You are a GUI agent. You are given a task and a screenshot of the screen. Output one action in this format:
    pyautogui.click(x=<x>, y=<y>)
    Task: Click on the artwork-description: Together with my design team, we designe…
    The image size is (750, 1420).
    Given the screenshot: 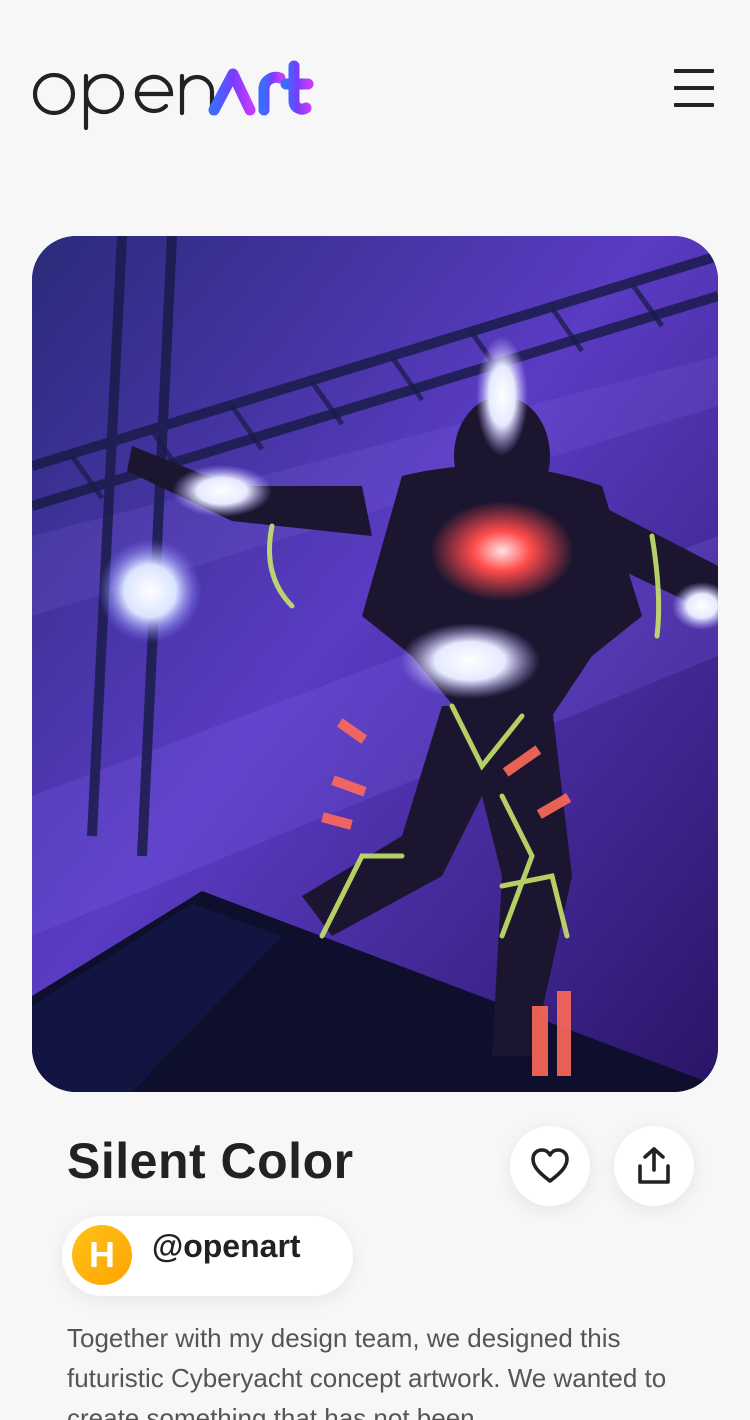 What is the action you would take?
    pyautogui.click(x=367, y=1371)
    